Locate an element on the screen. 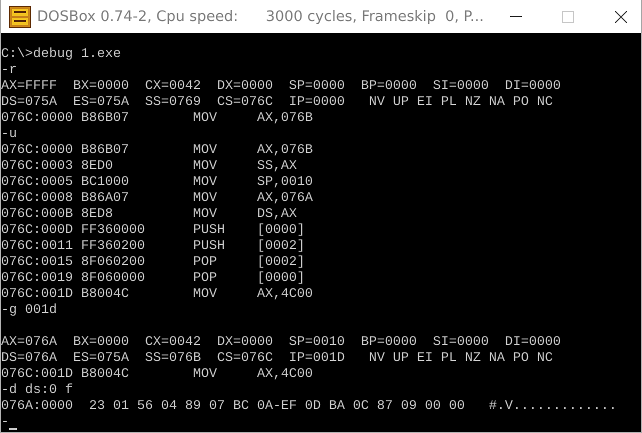  maximize-icon is located at coordinates (568, 16).